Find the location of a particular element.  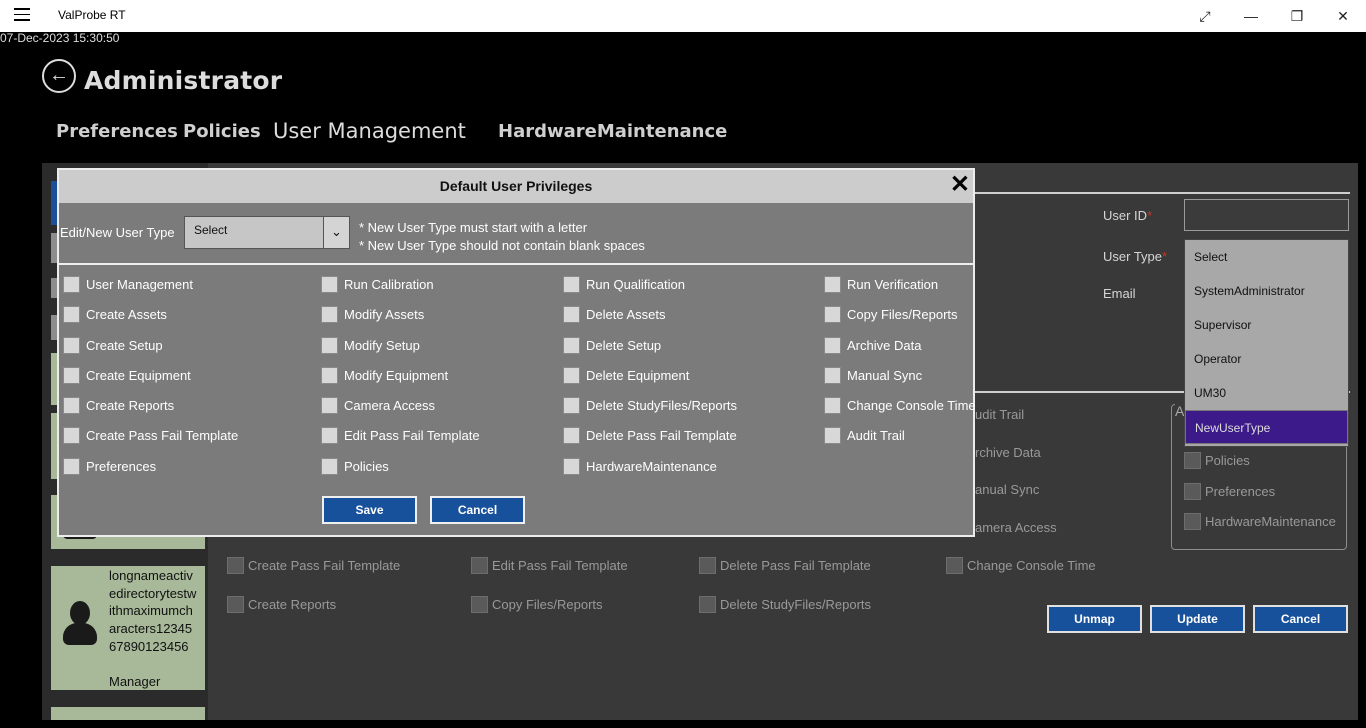

checkbox-delete-setup: Delete Setup is located at coordinates (612, 345).